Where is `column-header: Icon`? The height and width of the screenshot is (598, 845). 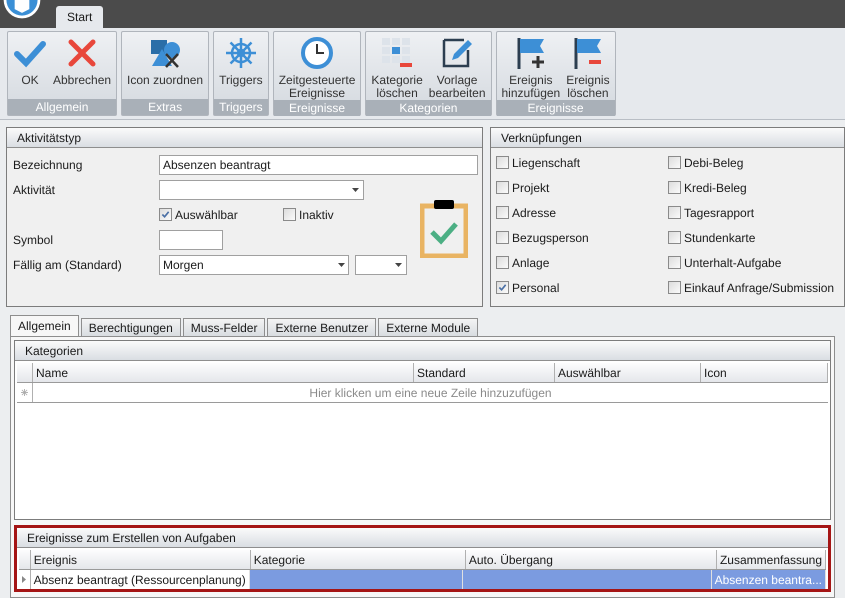 column-header: Icon is located at coordinates (764, 372).